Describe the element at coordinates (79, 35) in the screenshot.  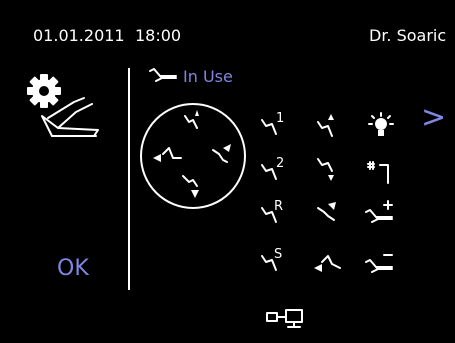
I see `date-label: 01.01.2011` at that location.